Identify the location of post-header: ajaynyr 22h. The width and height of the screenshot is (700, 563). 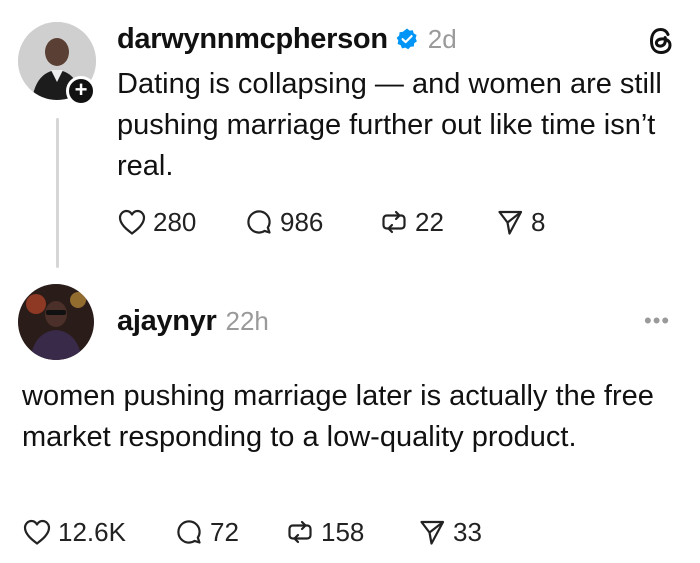
(193, 321).